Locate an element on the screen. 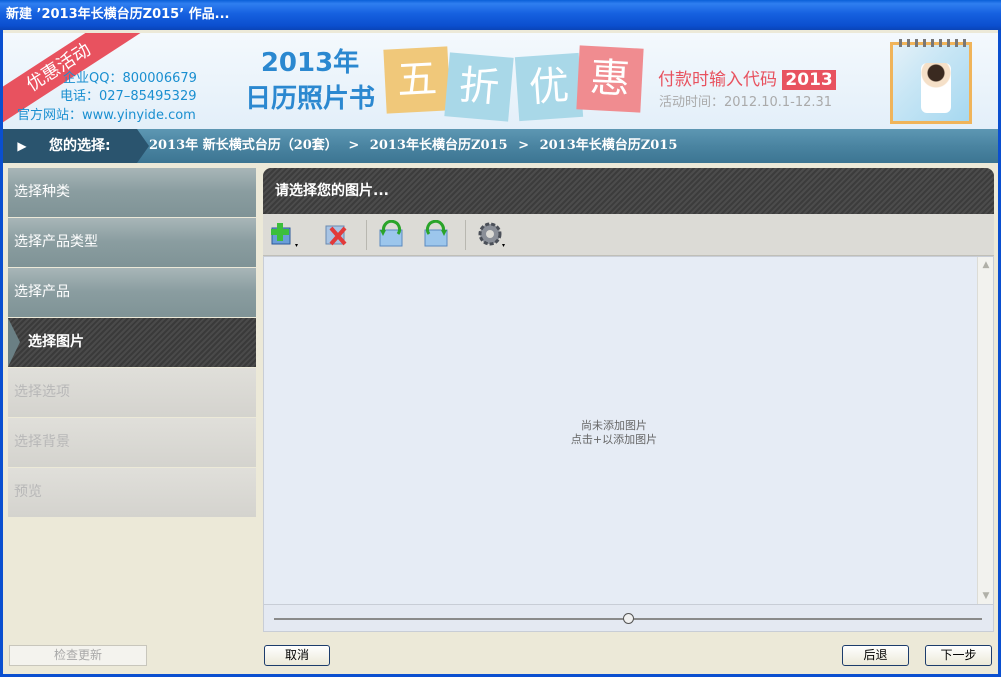 The height and width of the screenshot is (677, 1001). breadcrumb-toggle-icon: ▶ is located at coordinates (22, 146).